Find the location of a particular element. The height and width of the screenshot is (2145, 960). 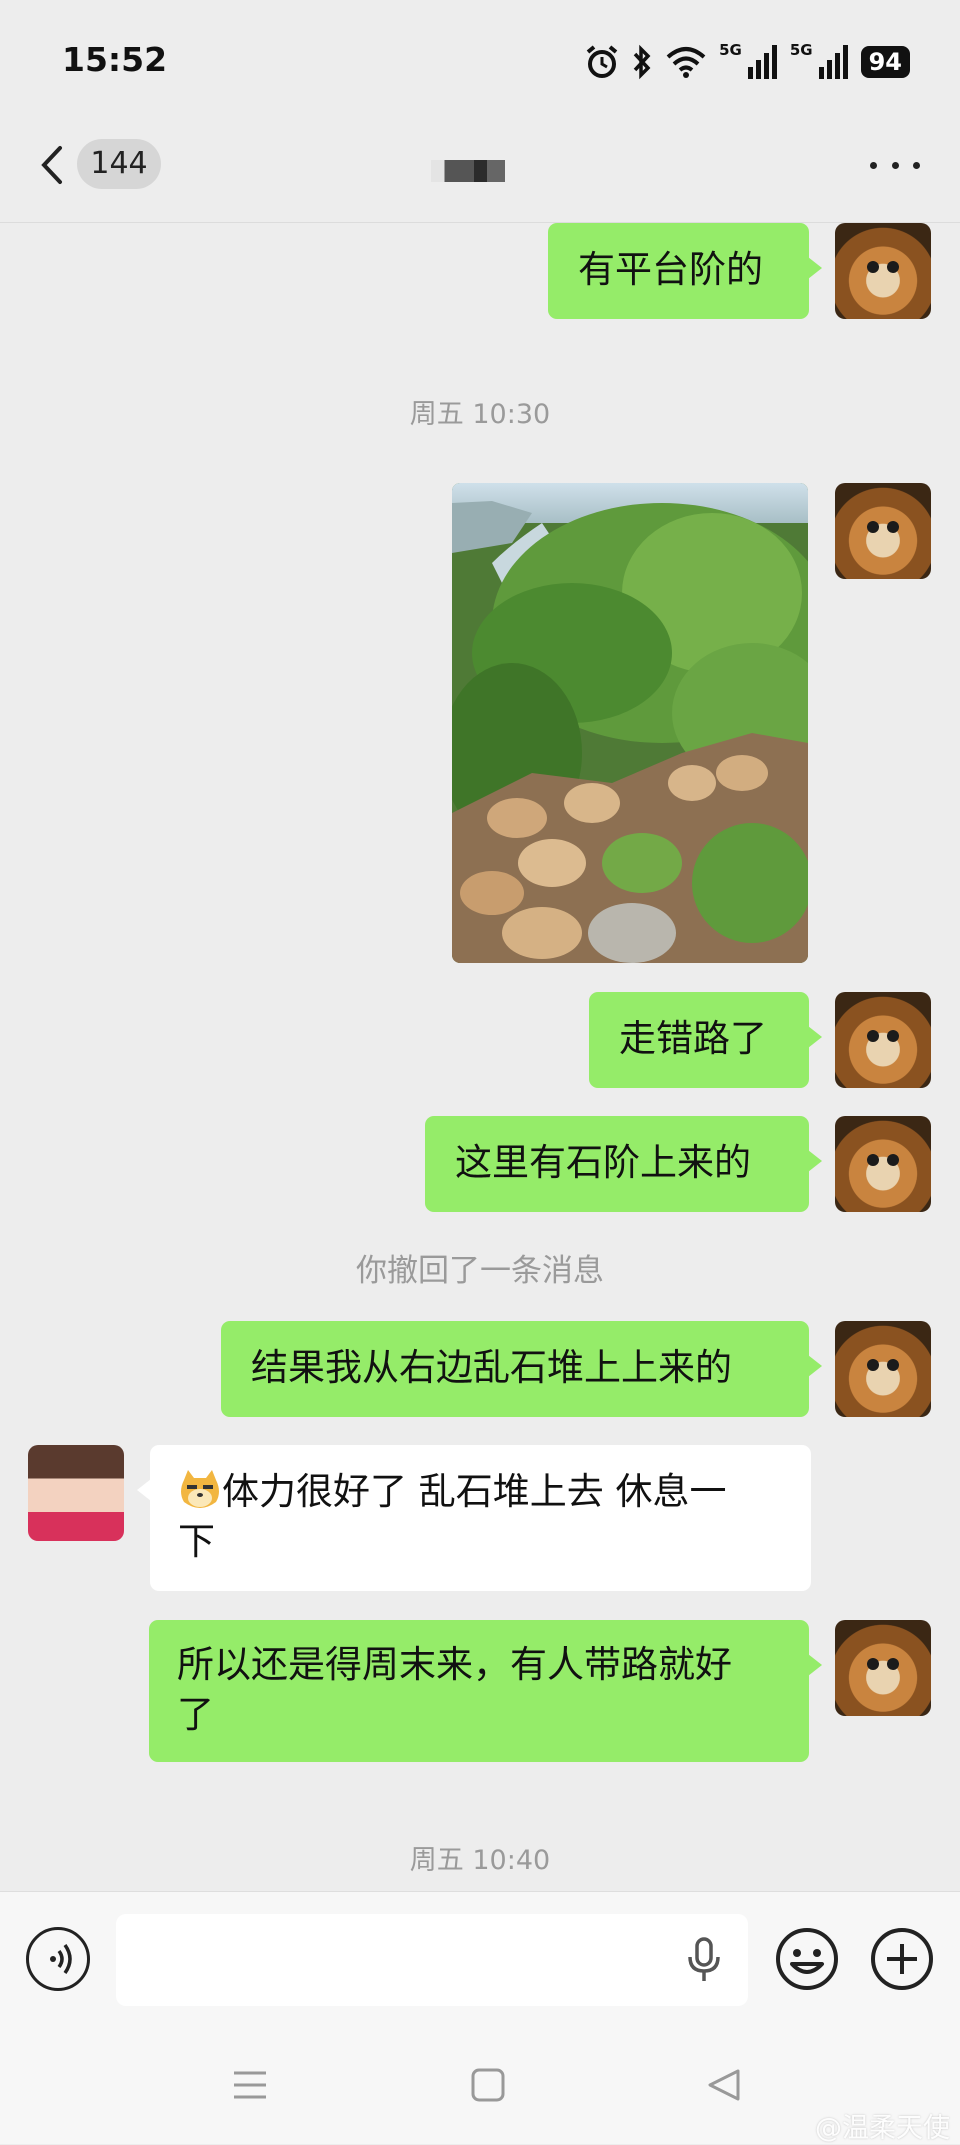

message-text: 走错路了 is located at coordinates (693, 1038).